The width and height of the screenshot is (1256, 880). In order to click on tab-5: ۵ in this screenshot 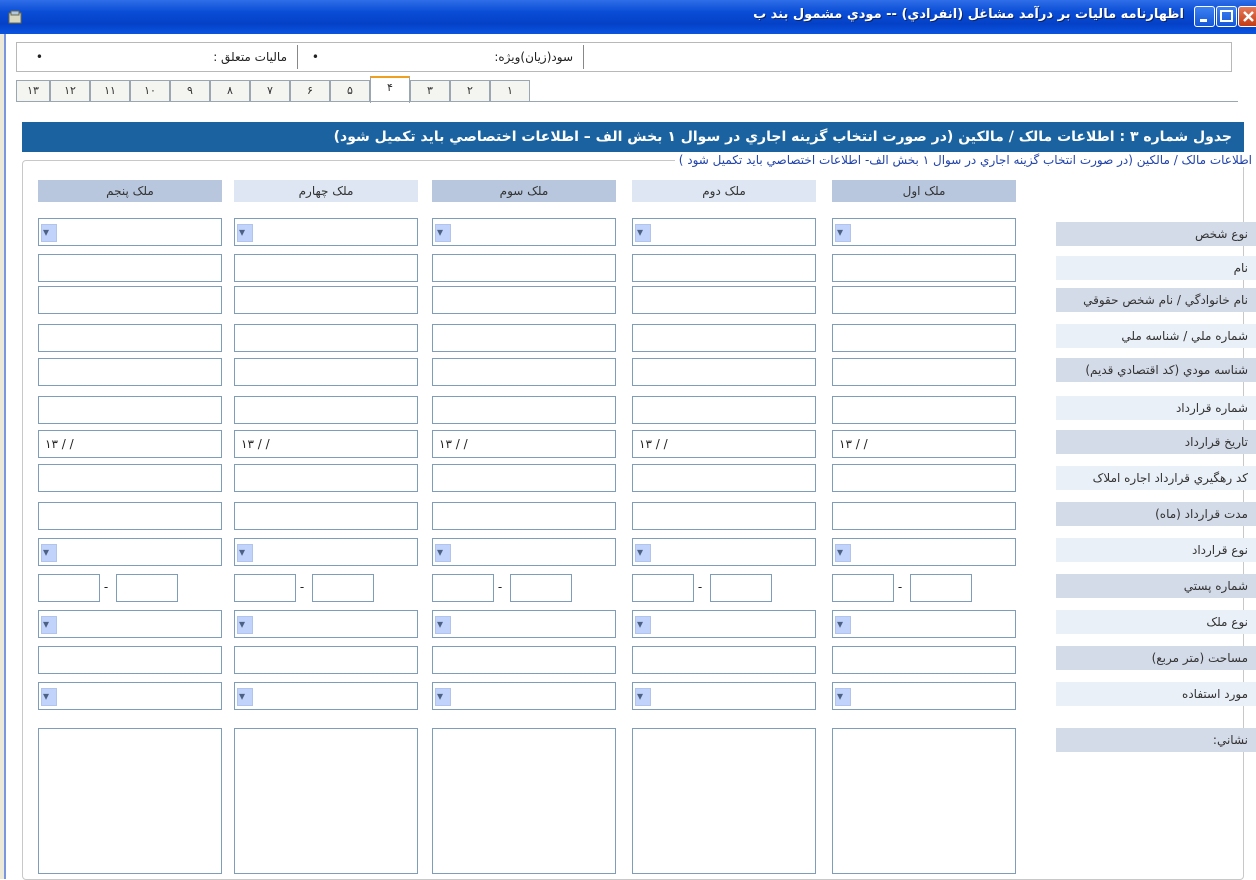, I will do `click(350, 91)`.